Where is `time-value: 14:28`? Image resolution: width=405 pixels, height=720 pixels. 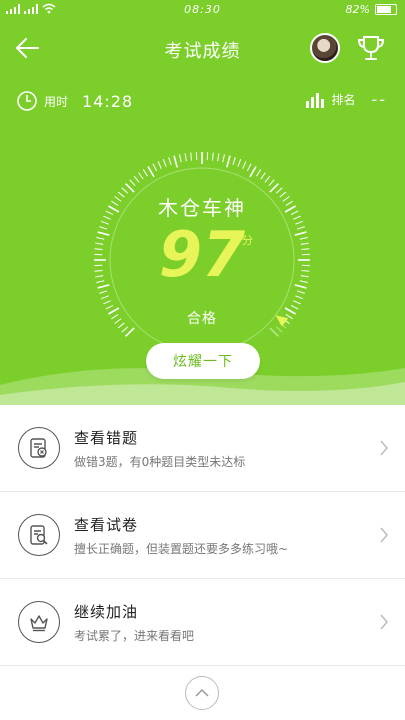
time-value: 14:28 is located at coordinates (108, 101).